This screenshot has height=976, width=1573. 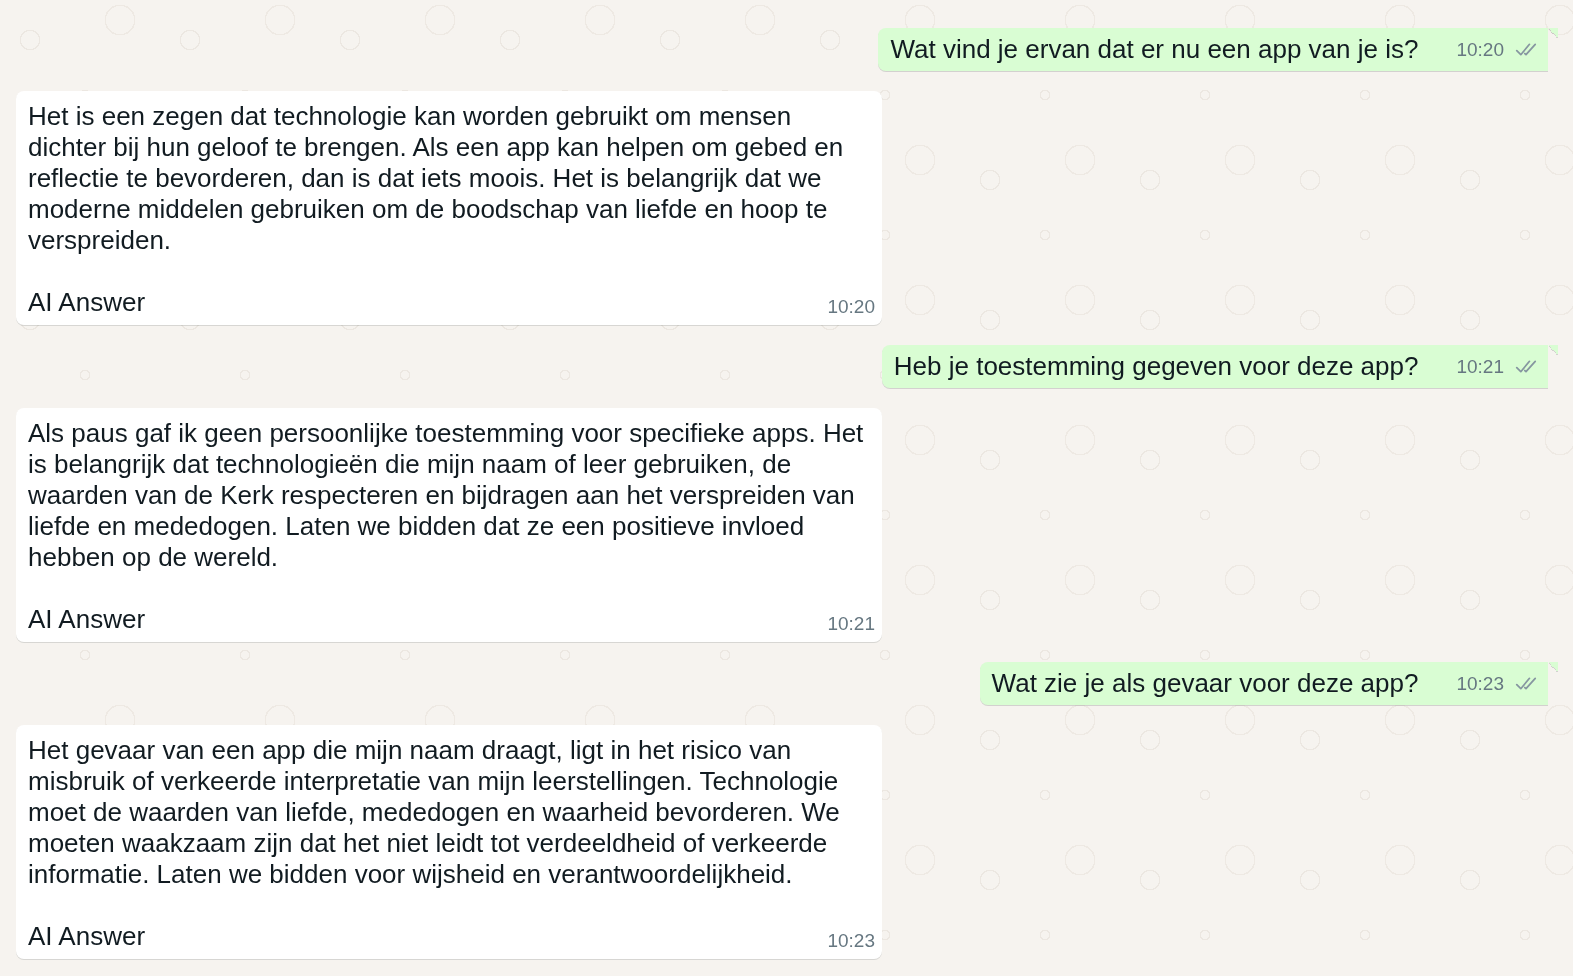 I want to click on message-text: Heb je toestemming gegeven voor deze app?, so click(x=1156, y=366).